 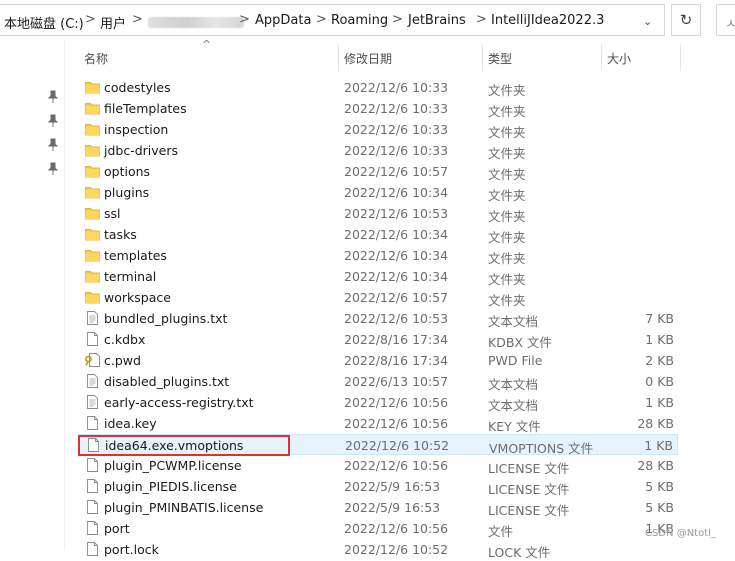 I want to click on file-row: plugins 2022/12/6 10:34 文件夹, so click(x=378, y=192).